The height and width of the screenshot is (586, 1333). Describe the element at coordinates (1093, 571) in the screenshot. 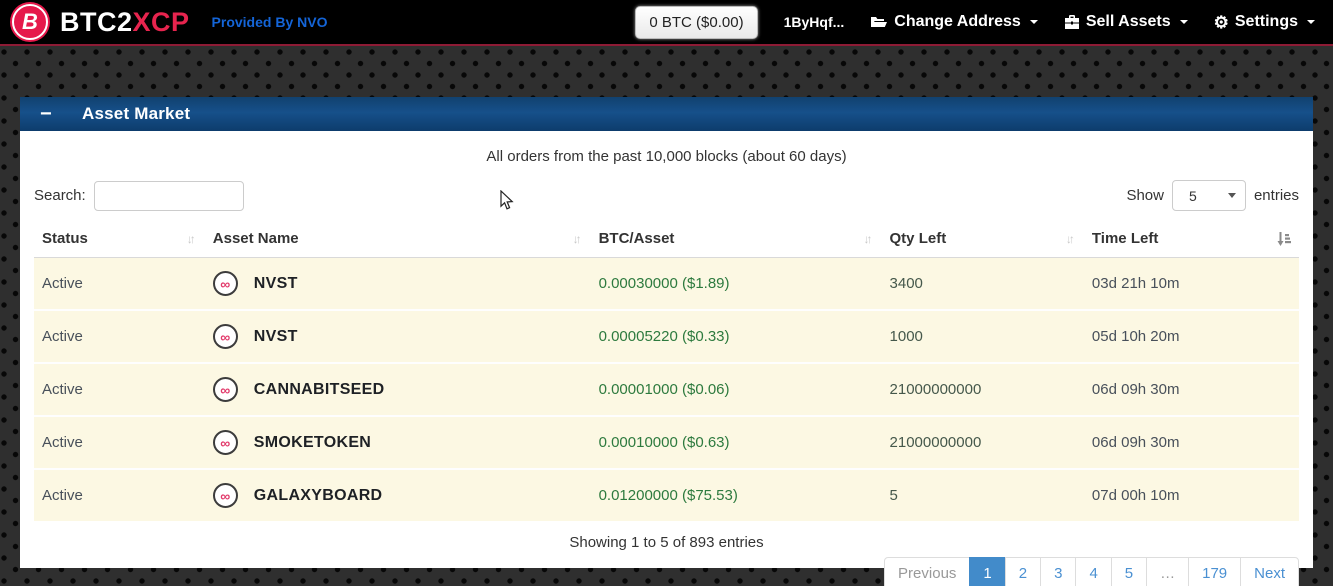

I see `pagination-page-4: 4` at that location.